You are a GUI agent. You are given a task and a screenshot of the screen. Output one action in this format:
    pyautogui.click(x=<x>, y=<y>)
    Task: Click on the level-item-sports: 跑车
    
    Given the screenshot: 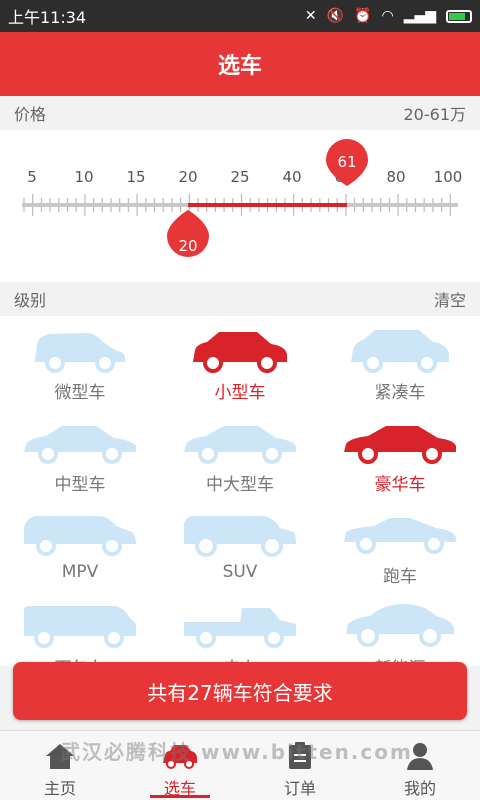 What is the action you would take?
    pyautogui.click(x=400, y=546)
    